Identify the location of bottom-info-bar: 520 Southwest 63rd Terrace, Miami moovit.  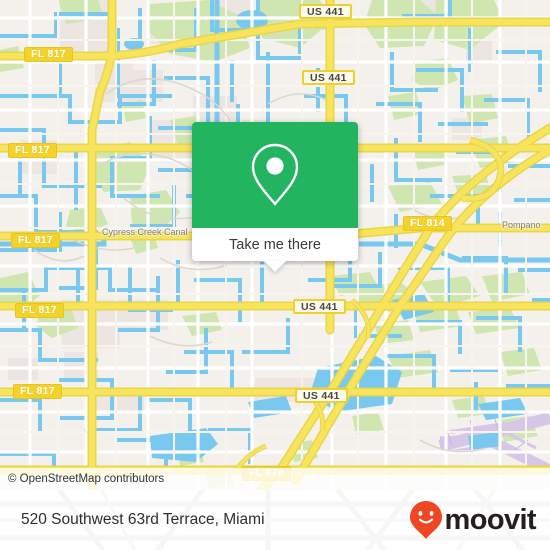
(275, 520).